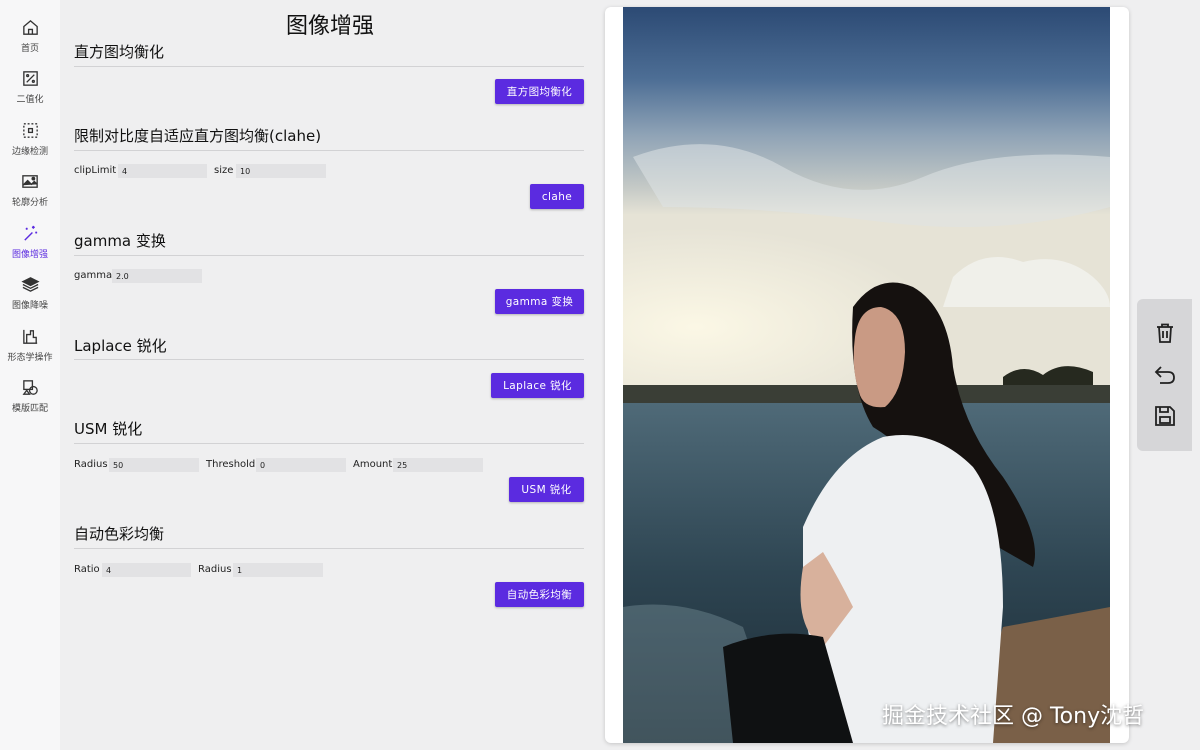  What do you see at coordinates (539, 594) in the screenshot?
I see `acb-button: 自动色彩均衡` at bounding box center [539, 594].